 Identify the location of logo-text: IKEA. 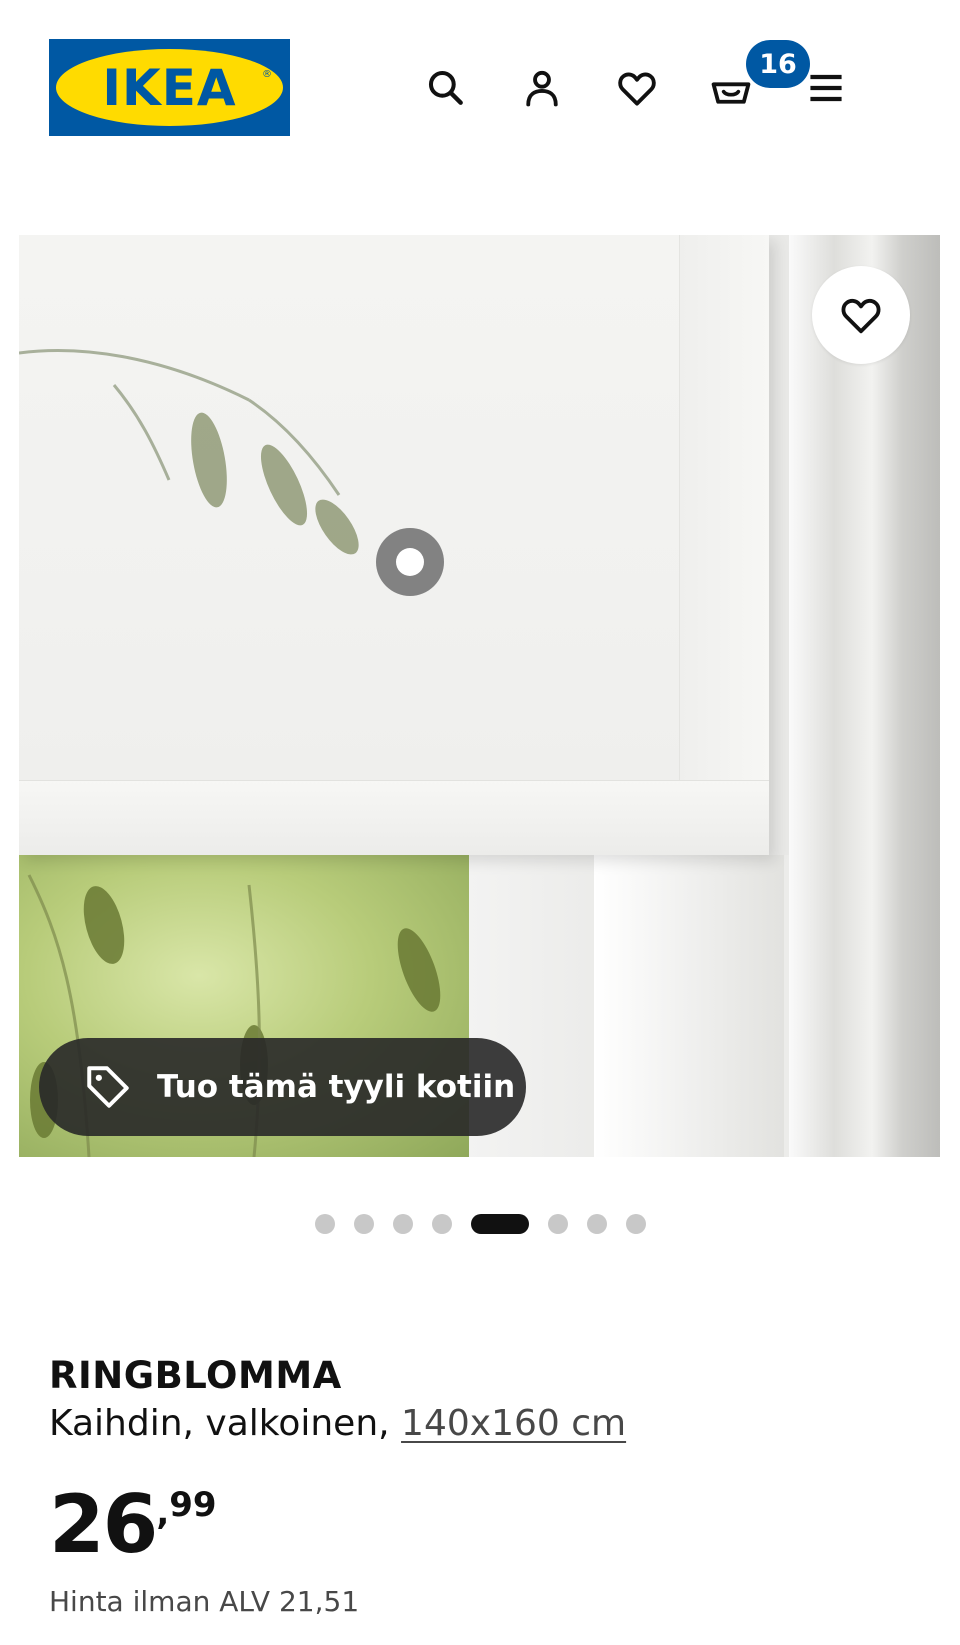
(169, 87).